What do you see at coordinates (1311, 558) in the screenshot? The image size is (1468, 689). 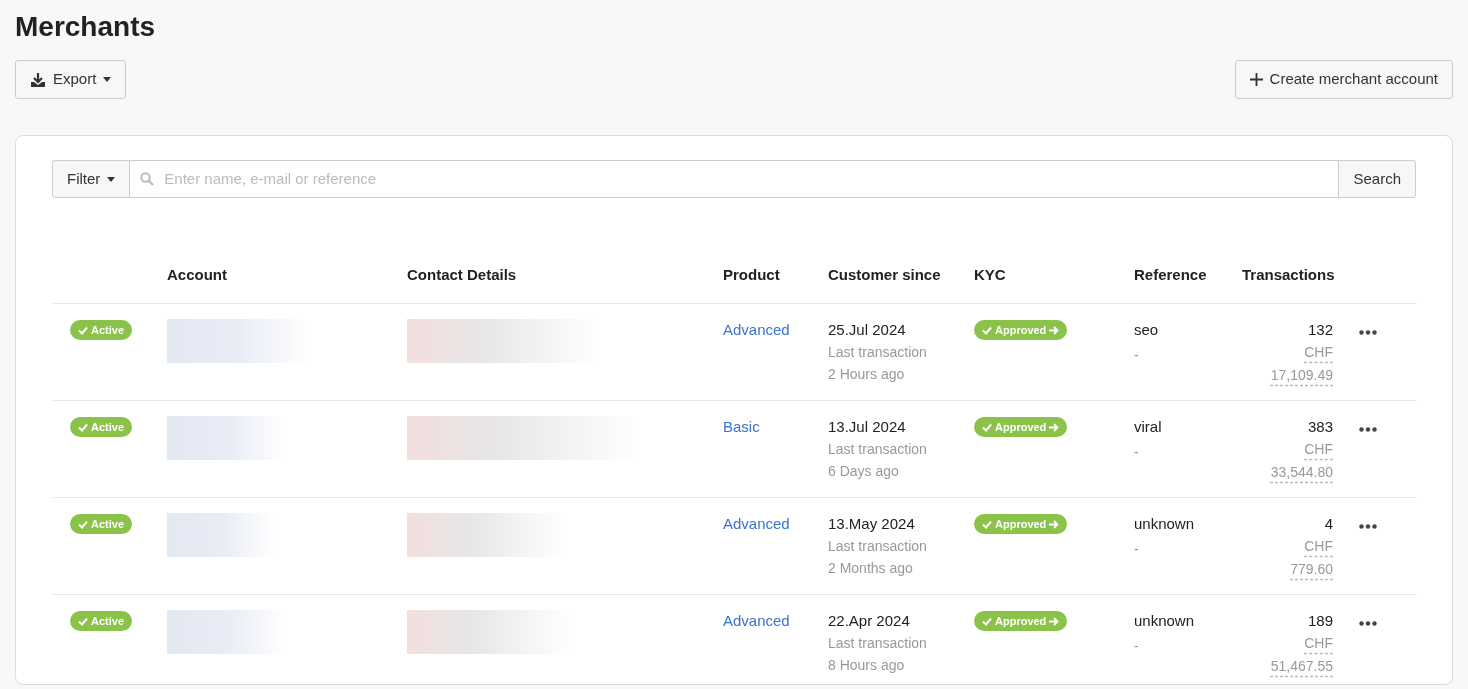 I see `transaction-amount: CHF 779.60` at bounding box center [1311, 558].